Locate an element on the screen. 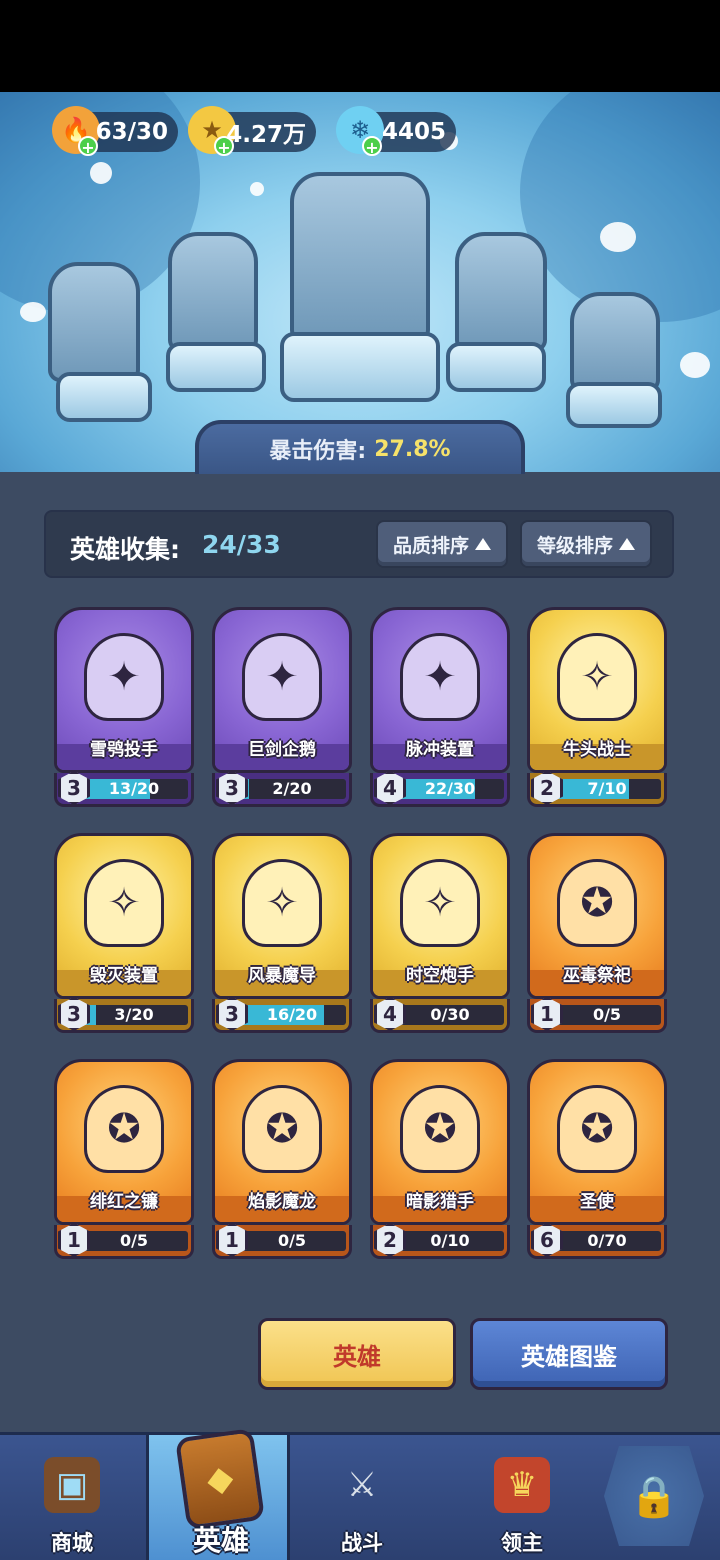  nav-lord: ♛ 领主 is located at coordinates (522, 1497).